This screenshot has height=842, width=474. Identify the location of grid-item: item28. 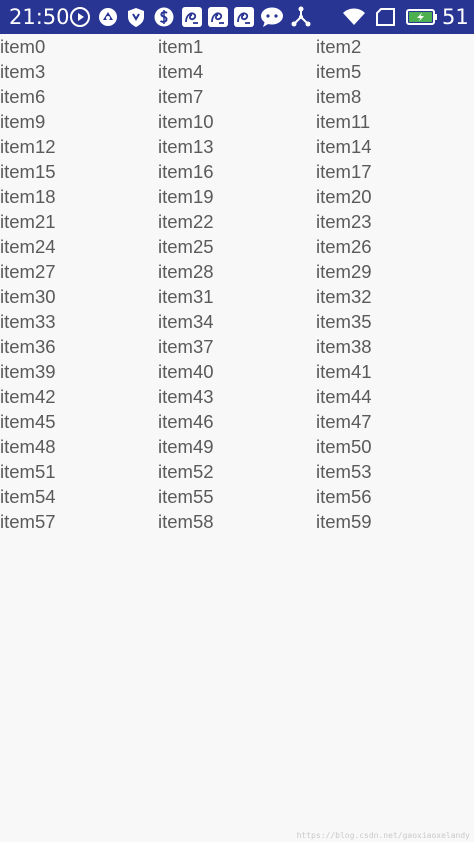
(237, 271).